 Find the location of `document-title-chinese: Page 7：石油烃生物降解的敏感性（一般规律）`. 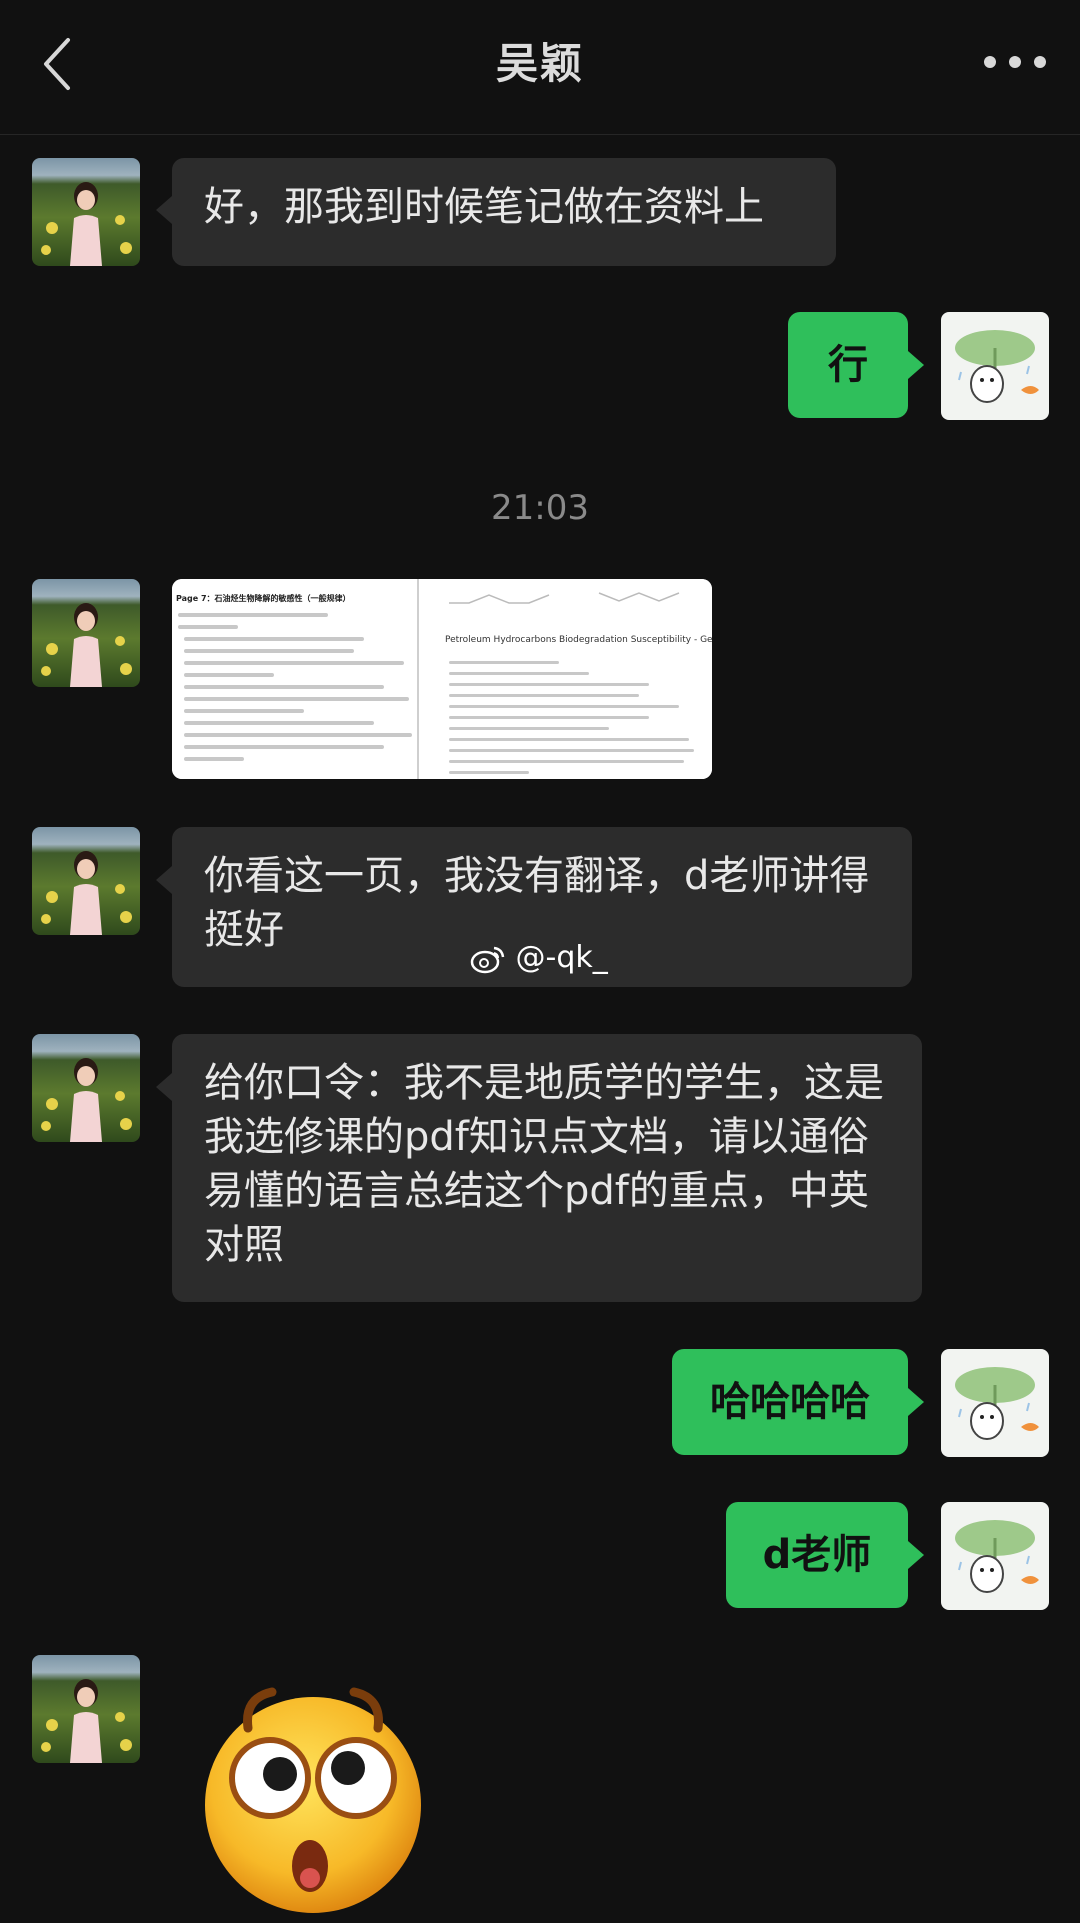

document-title-chinese: Page 7：石油烃生物降解的敏感性（一般规律） is located at coordinates (263, 598).